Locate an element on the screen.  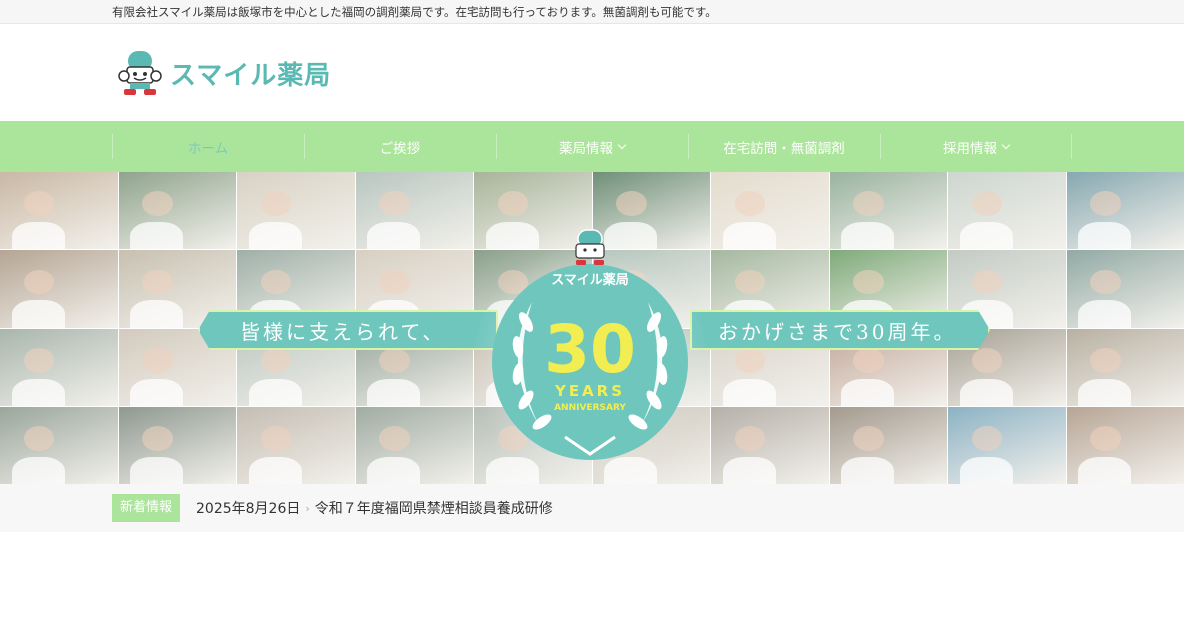
nav-item-pharmacy-info: 薬局情報 is located at coordinates (592, 146).